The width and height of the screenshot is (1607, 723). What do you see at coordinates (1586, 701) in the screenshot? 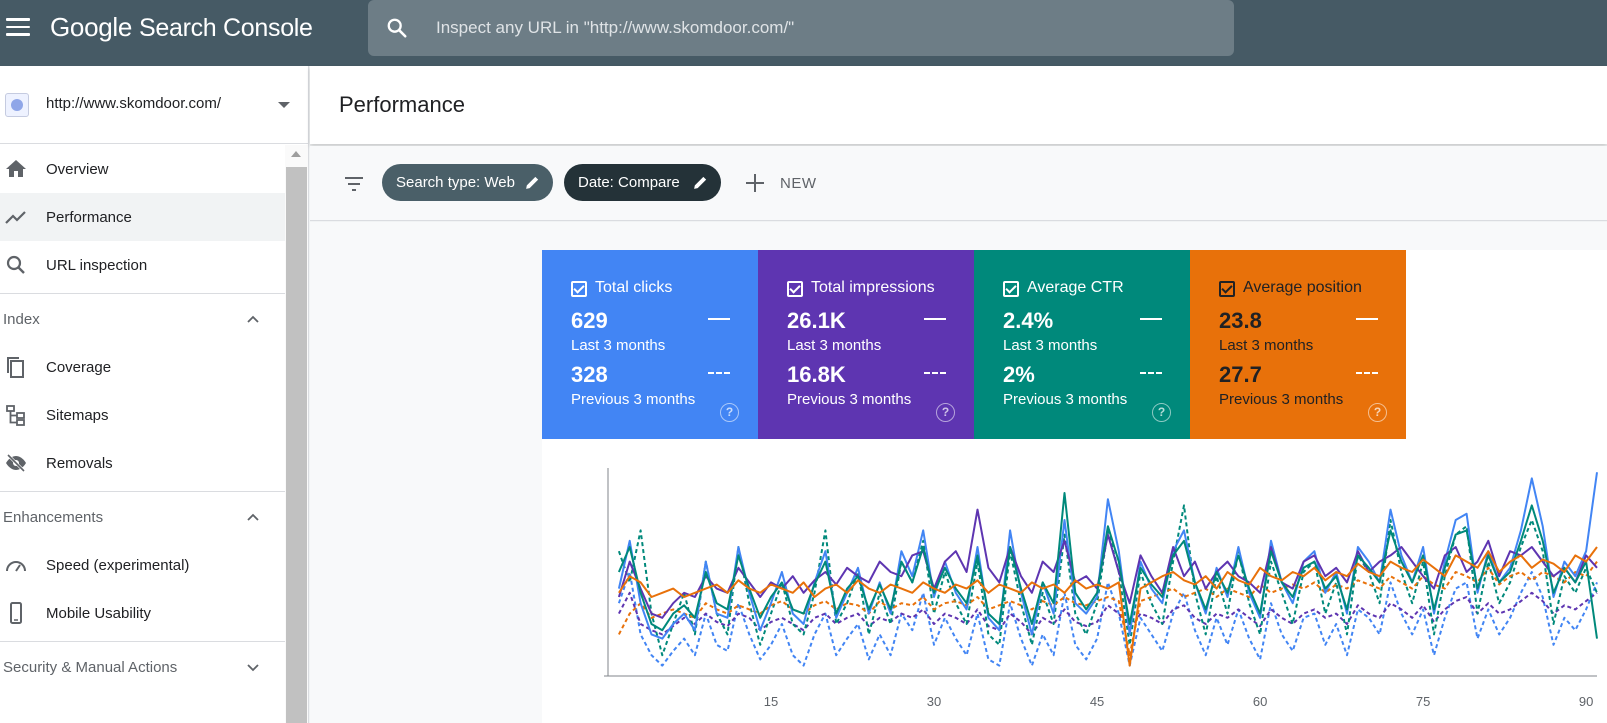
I see `x-tick-label: 90` at bounding box center [1586, 701].